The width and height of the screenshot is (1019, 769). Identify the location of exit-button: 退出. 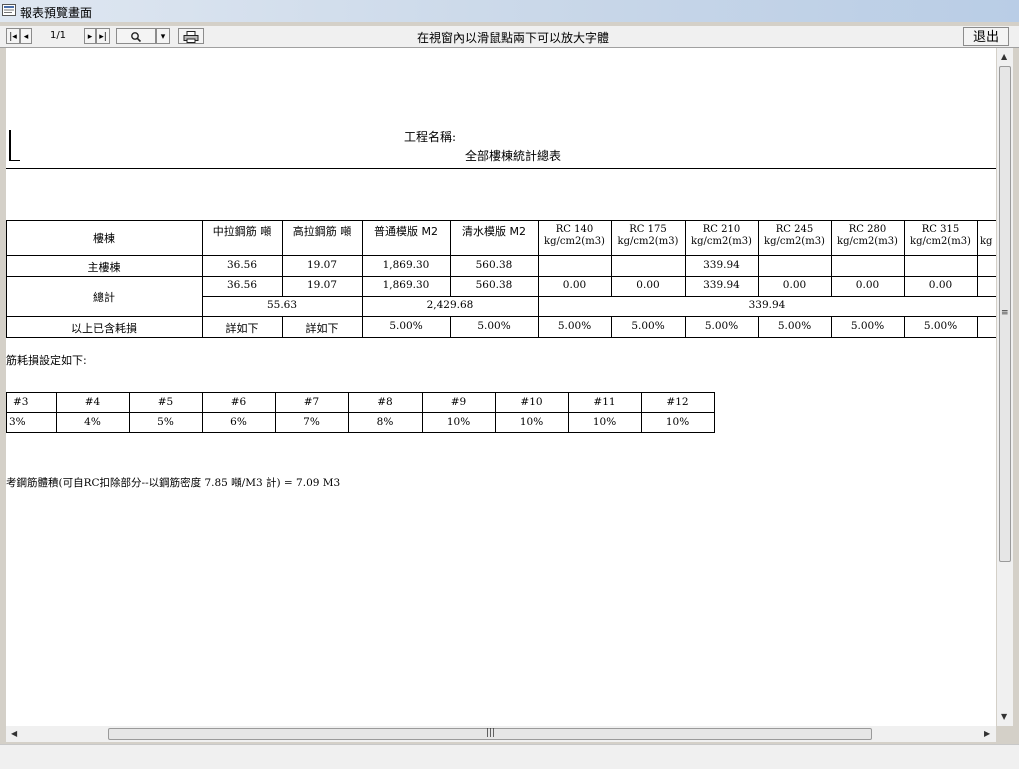
(986, 36).